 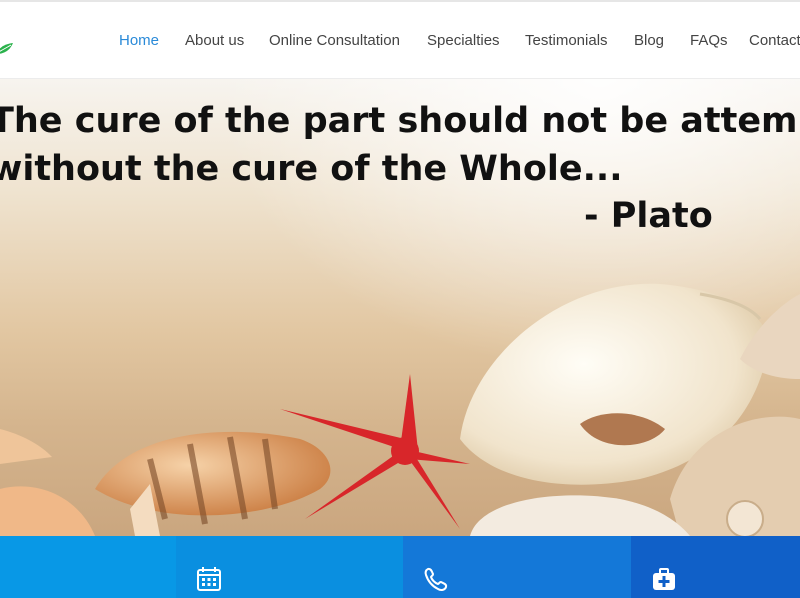 I want to click on feature-tile-call, so click(x=517, y=567).